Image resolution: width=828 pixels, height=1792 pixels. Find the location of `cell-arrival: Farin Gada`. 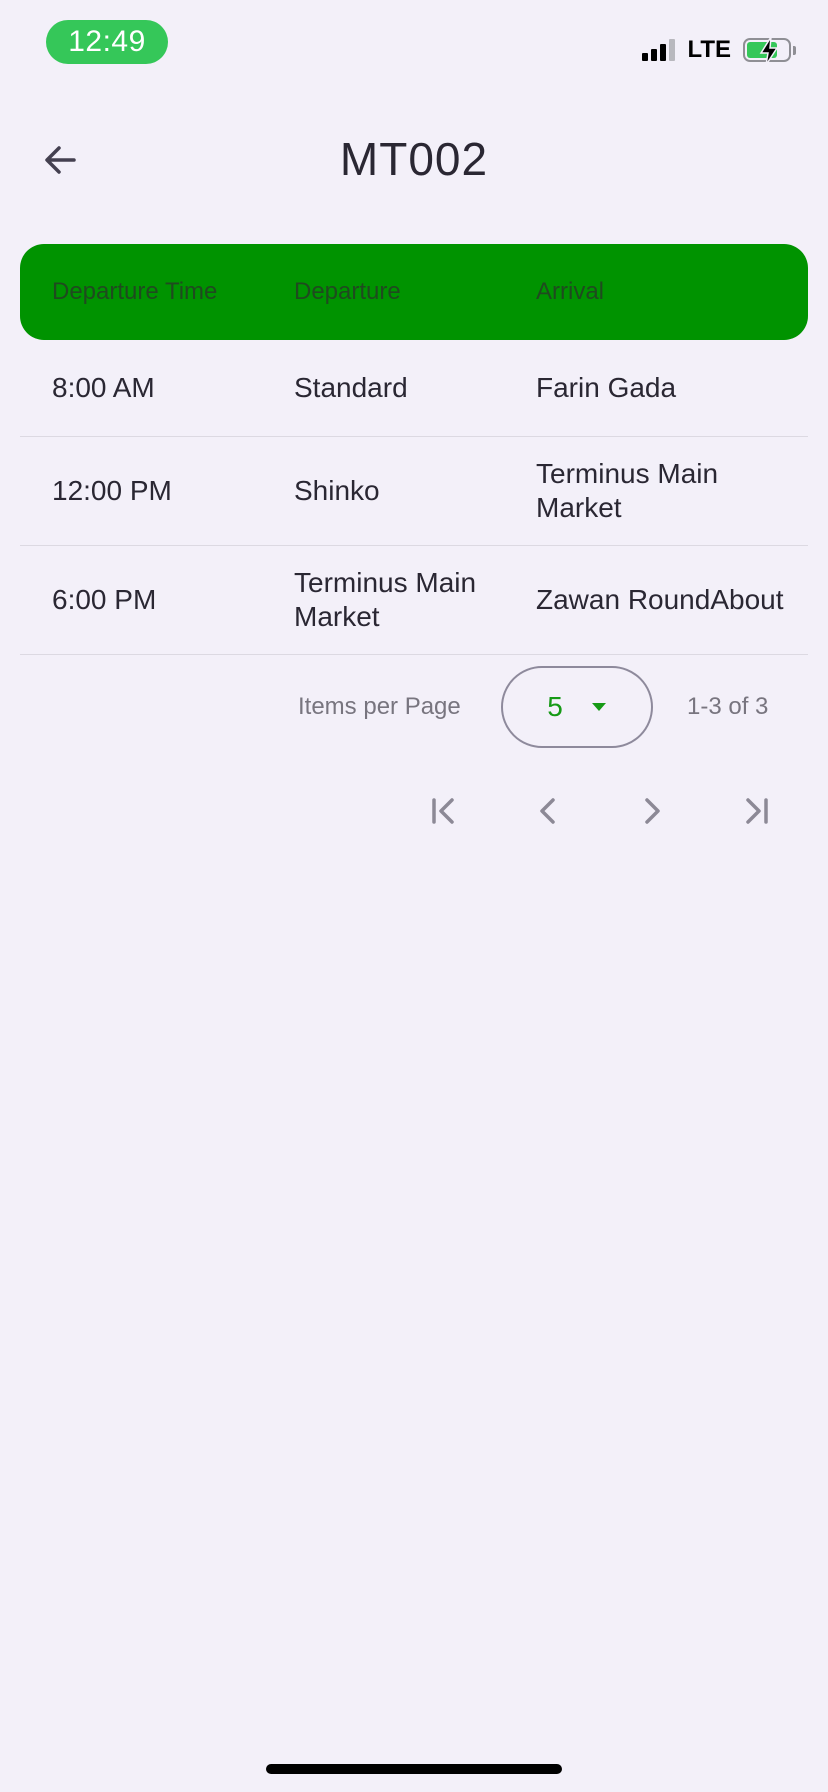

cell-arrival: Farin Gada is located at coordinates (606, 387).